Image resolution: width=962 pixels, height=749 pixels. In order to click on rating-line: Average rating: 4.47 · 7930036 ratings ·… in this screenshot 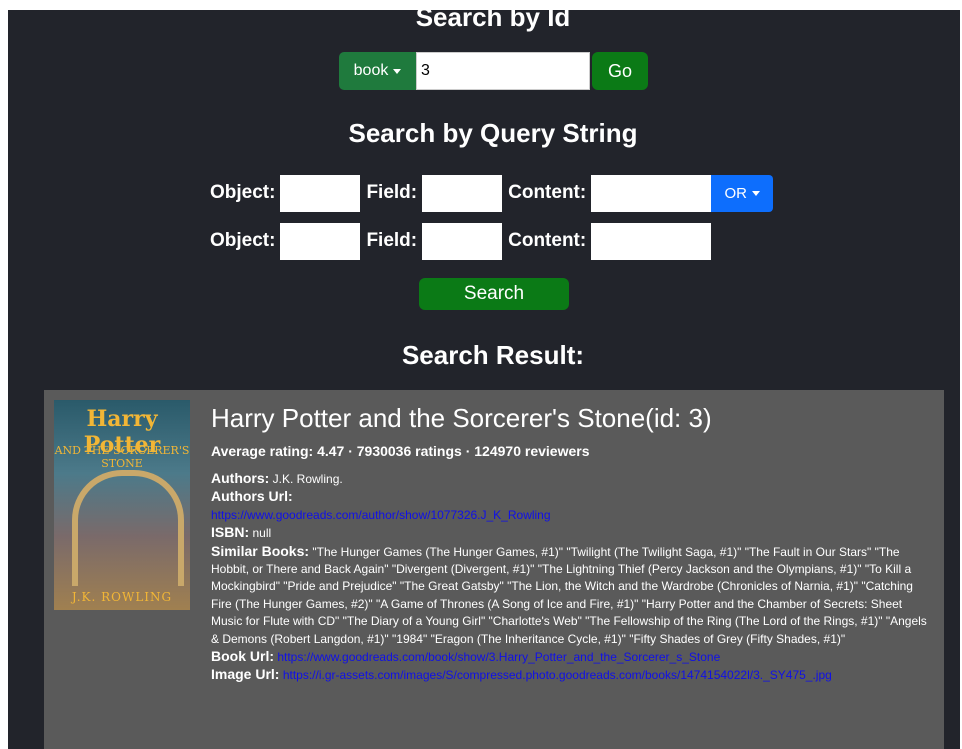, I will do `click(400, 451)`.